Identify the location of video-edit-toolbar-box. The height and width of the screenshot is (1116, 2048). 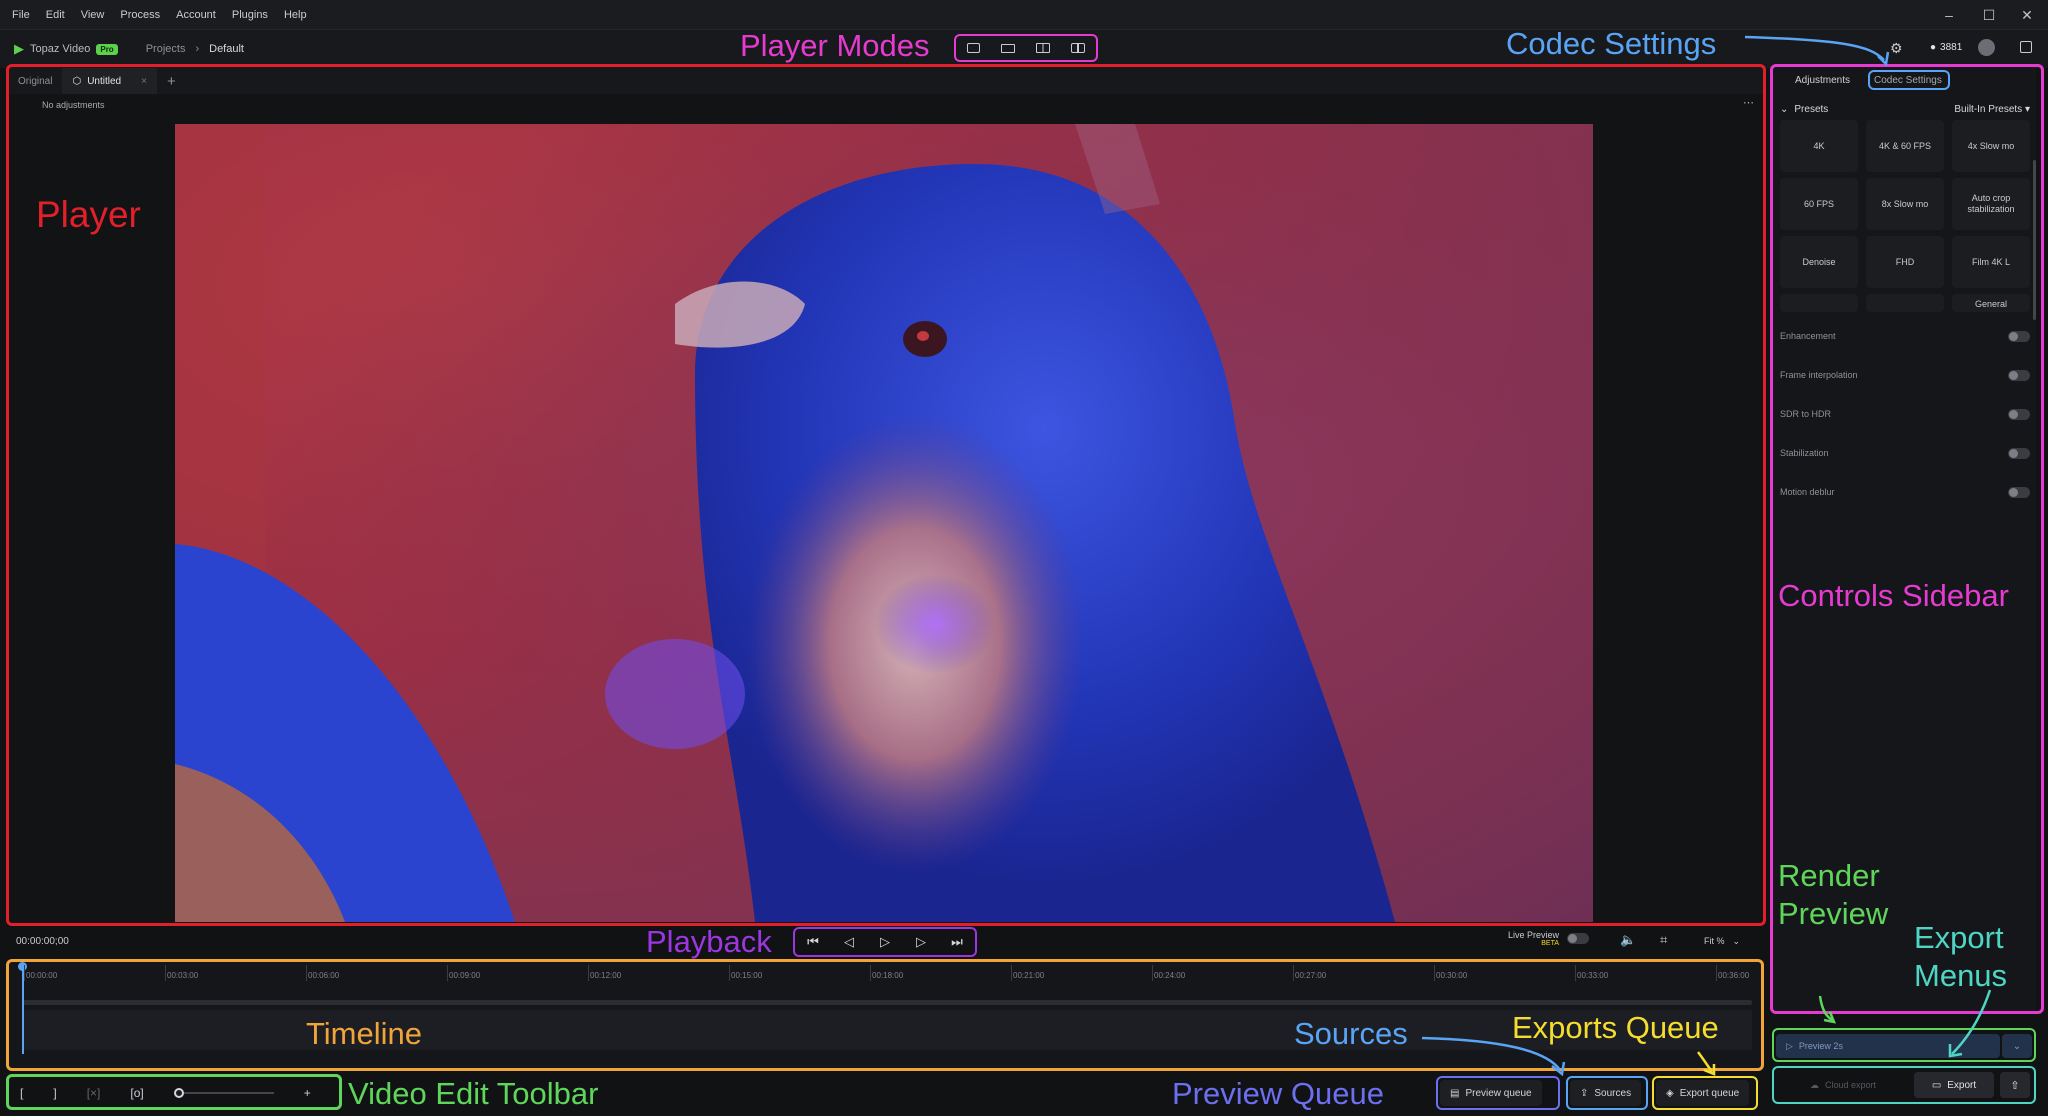
(174, 1092).